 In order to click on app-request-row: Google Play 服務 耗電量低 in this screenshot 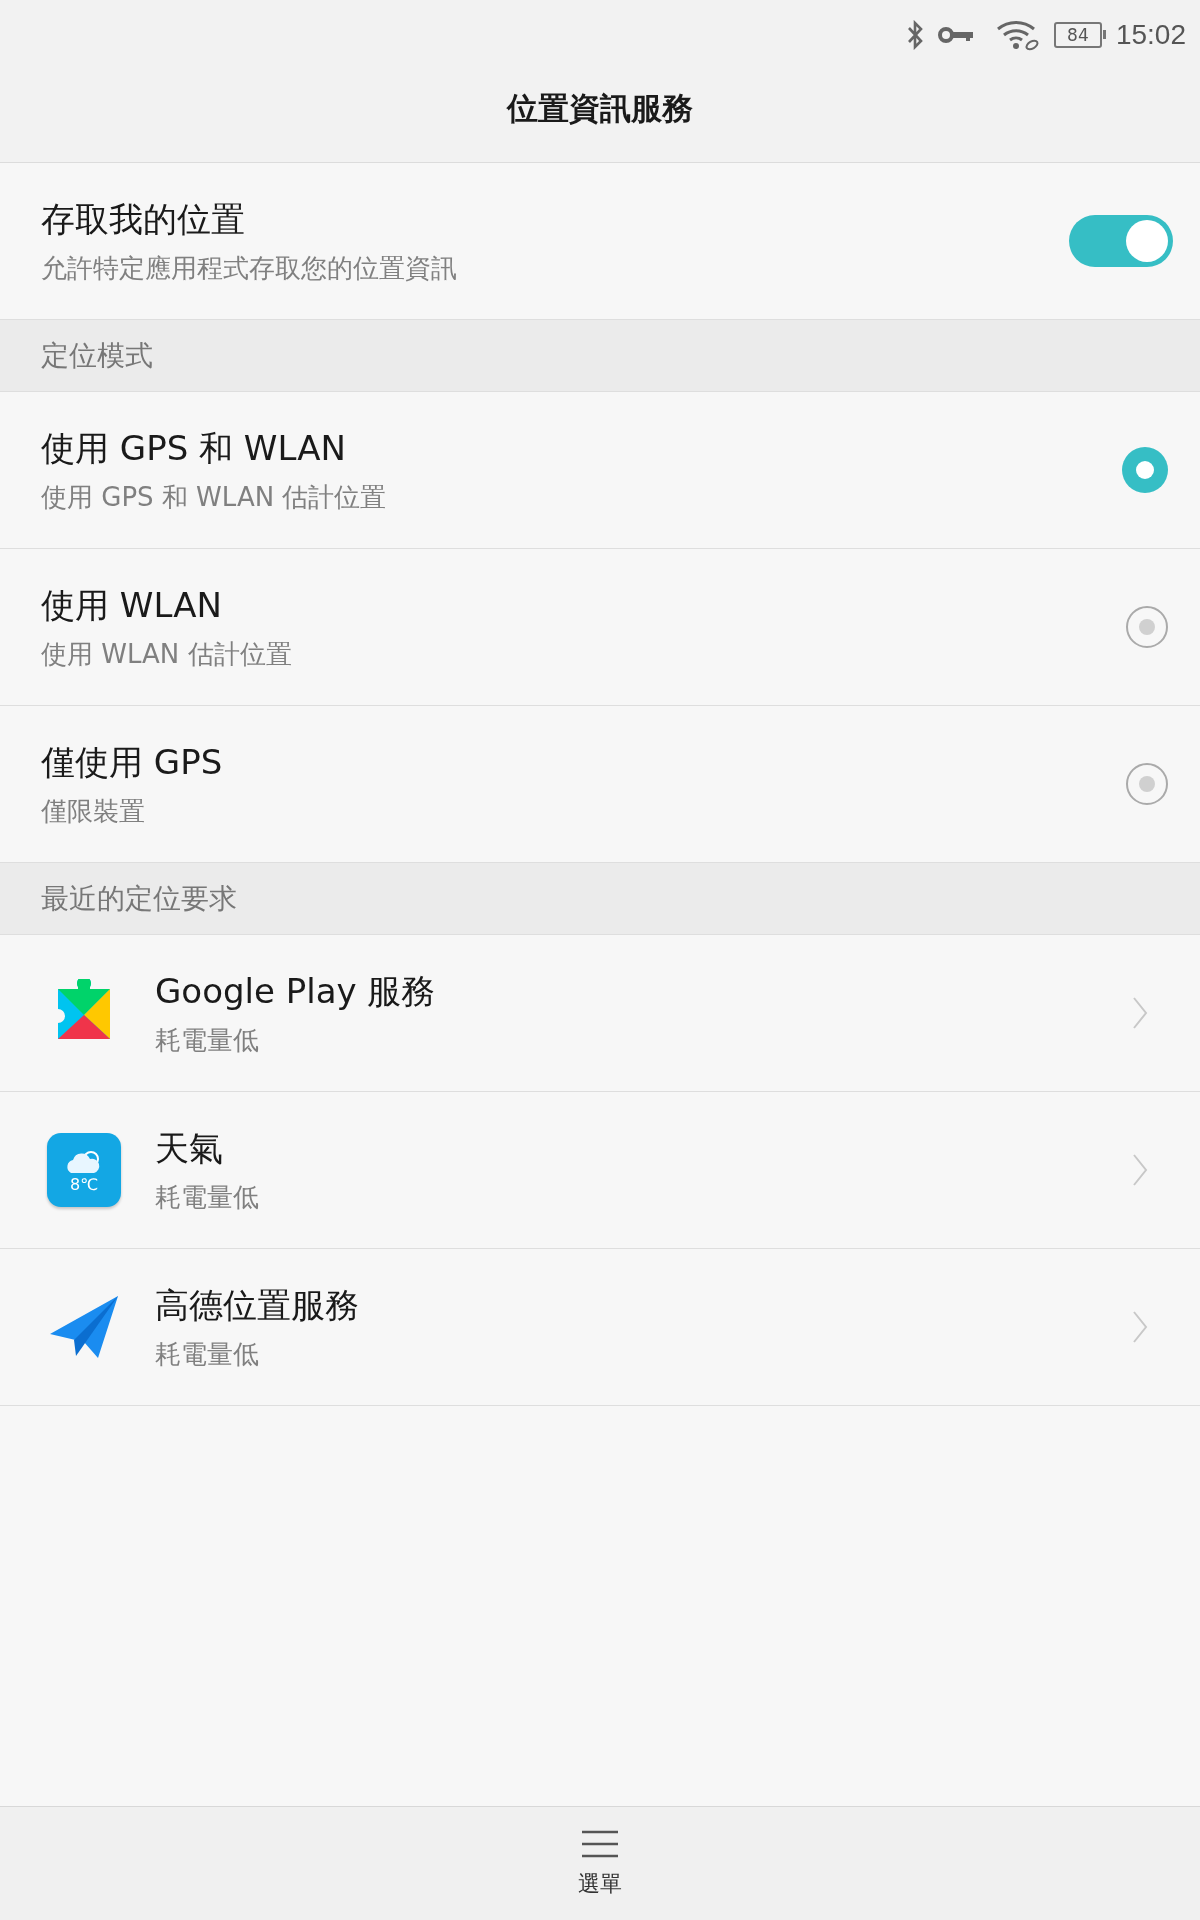, I will do `click(600, 1013)`.